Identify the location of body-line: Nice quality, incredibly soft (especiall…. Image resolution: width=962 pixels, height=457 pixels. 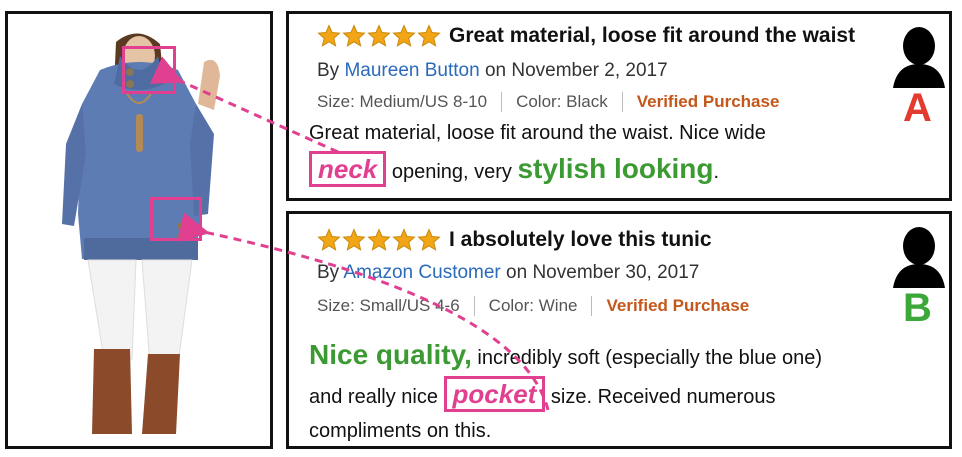
(565, 356).